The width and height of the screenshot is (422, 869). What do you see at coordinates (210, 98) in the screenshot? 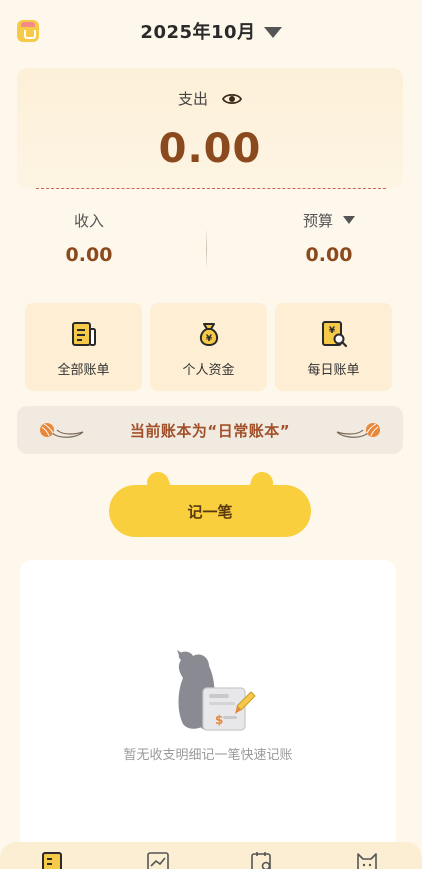
I see `expense-header: 支出` at bounding box center [210, 98].